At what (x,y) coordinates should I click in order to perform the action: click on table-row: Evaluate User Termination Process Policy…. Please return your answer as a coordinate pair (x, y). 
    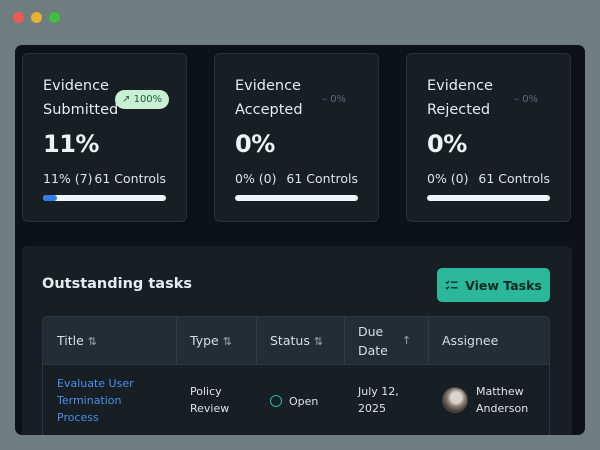
    Looking at the image, I should click on (296, 400).